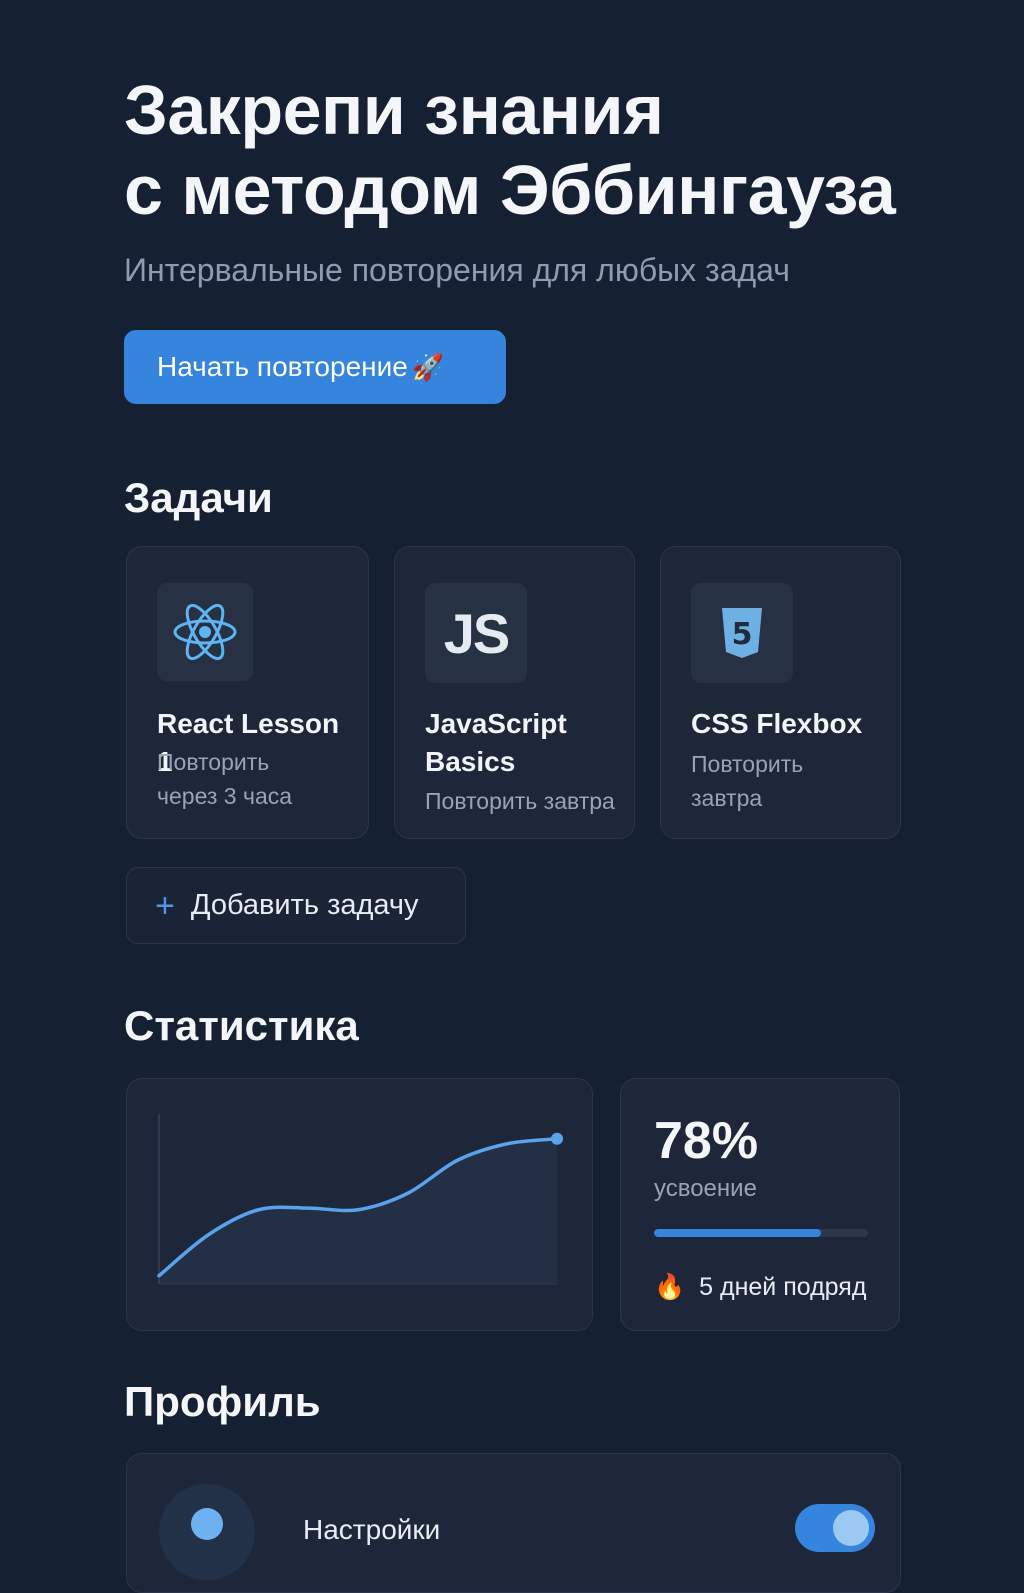 Image resolution: width=1024 pixels, height=1593 pixels. I want to click on html5-icon: 5, so click(742, 633).